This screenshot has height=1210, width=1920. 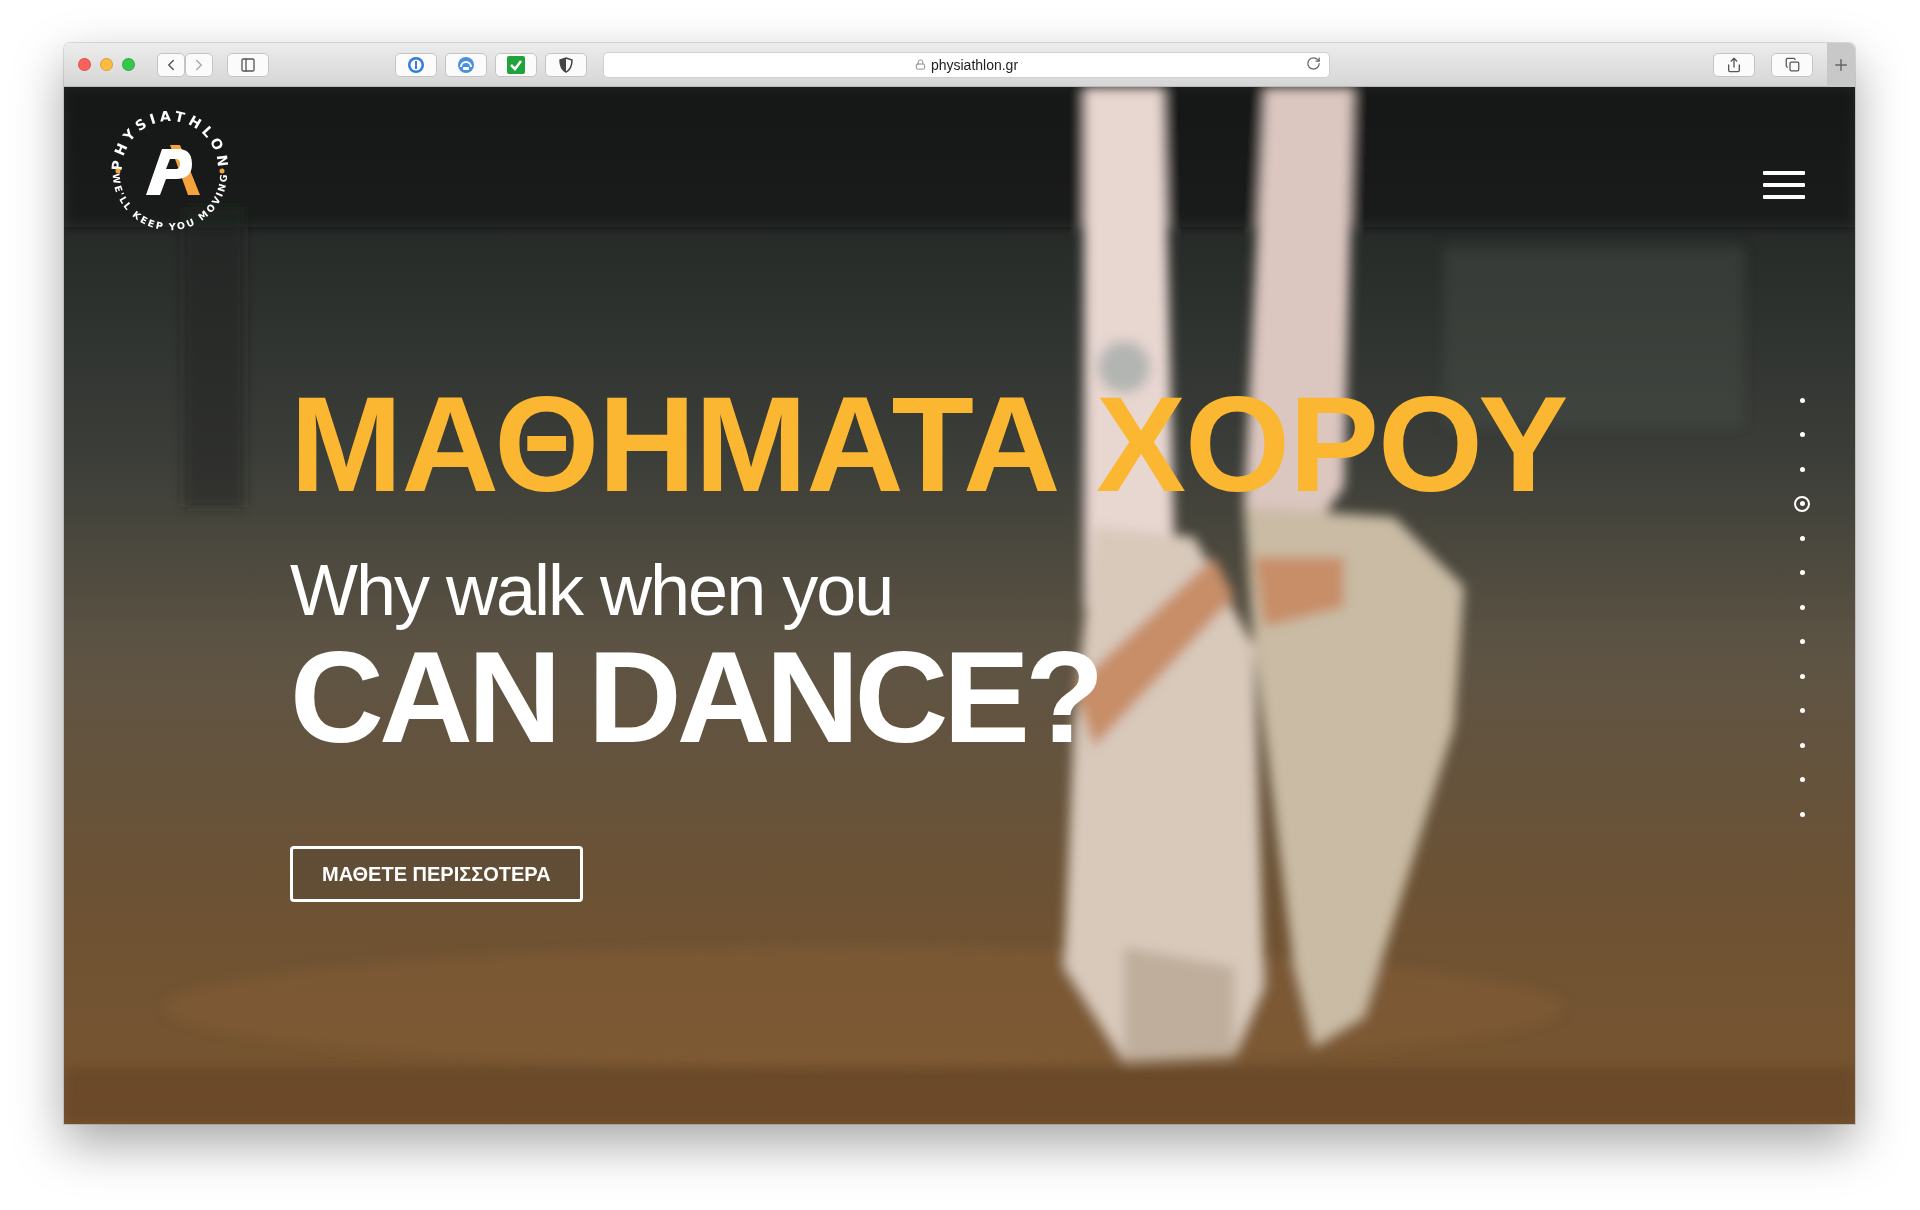 I want to click on tabs-icon, so click(x=1792, y=64).